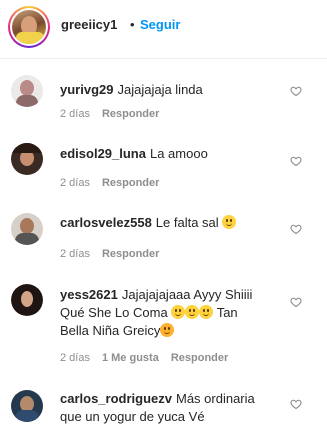  What do you see at coordinates (114, 312) in the screenshot?
I see `comment-body-line-2: Qué She Lo Coma` at bounding box center [114, 312].